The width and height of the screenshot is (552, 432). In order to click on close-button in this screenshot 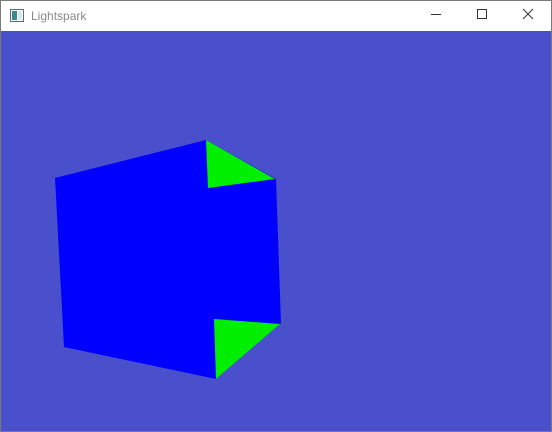, I will do `click(528, 16)`.